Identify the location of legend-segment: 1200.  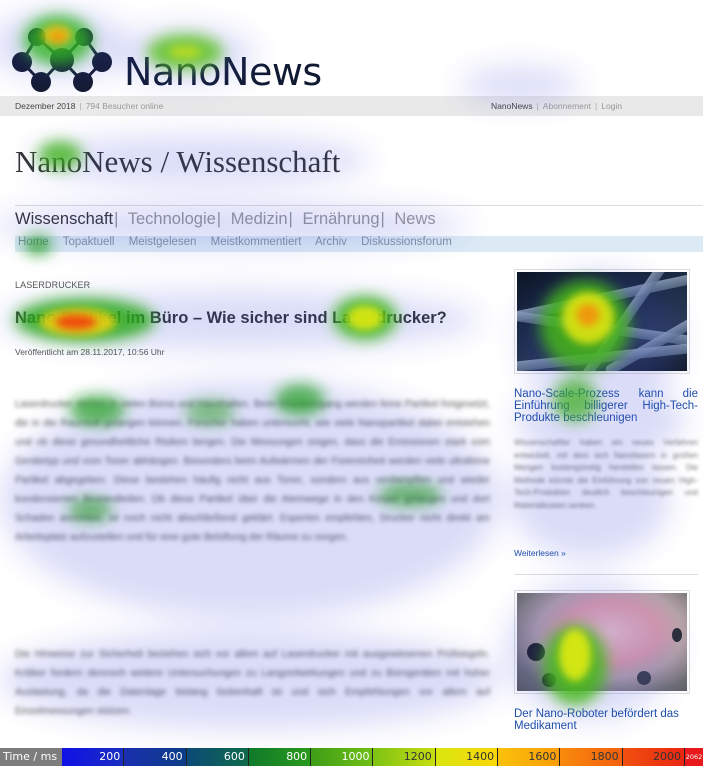
(404, 757).